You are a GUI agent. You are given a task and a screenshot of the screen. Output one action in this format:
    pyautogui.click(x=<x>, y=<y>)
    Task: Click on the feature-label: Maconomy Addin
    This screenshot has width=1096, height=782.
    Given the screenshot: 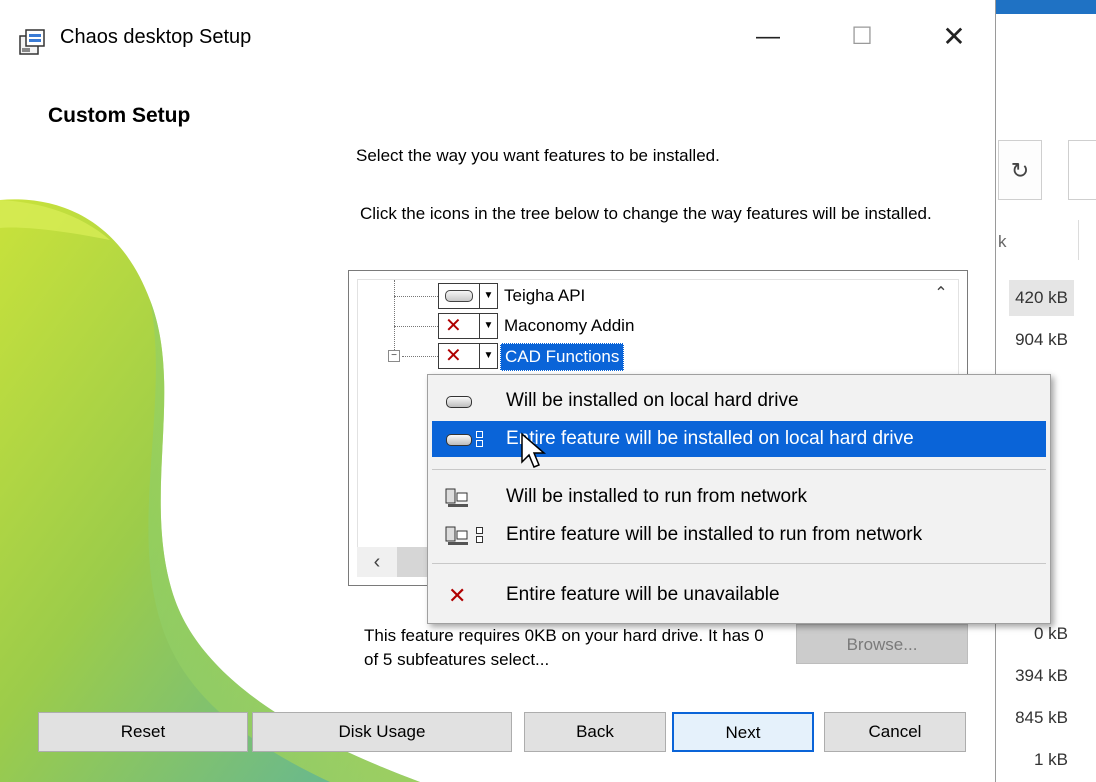 What is the action you would take?
    pyautogui.click(x=569, y=326)
    